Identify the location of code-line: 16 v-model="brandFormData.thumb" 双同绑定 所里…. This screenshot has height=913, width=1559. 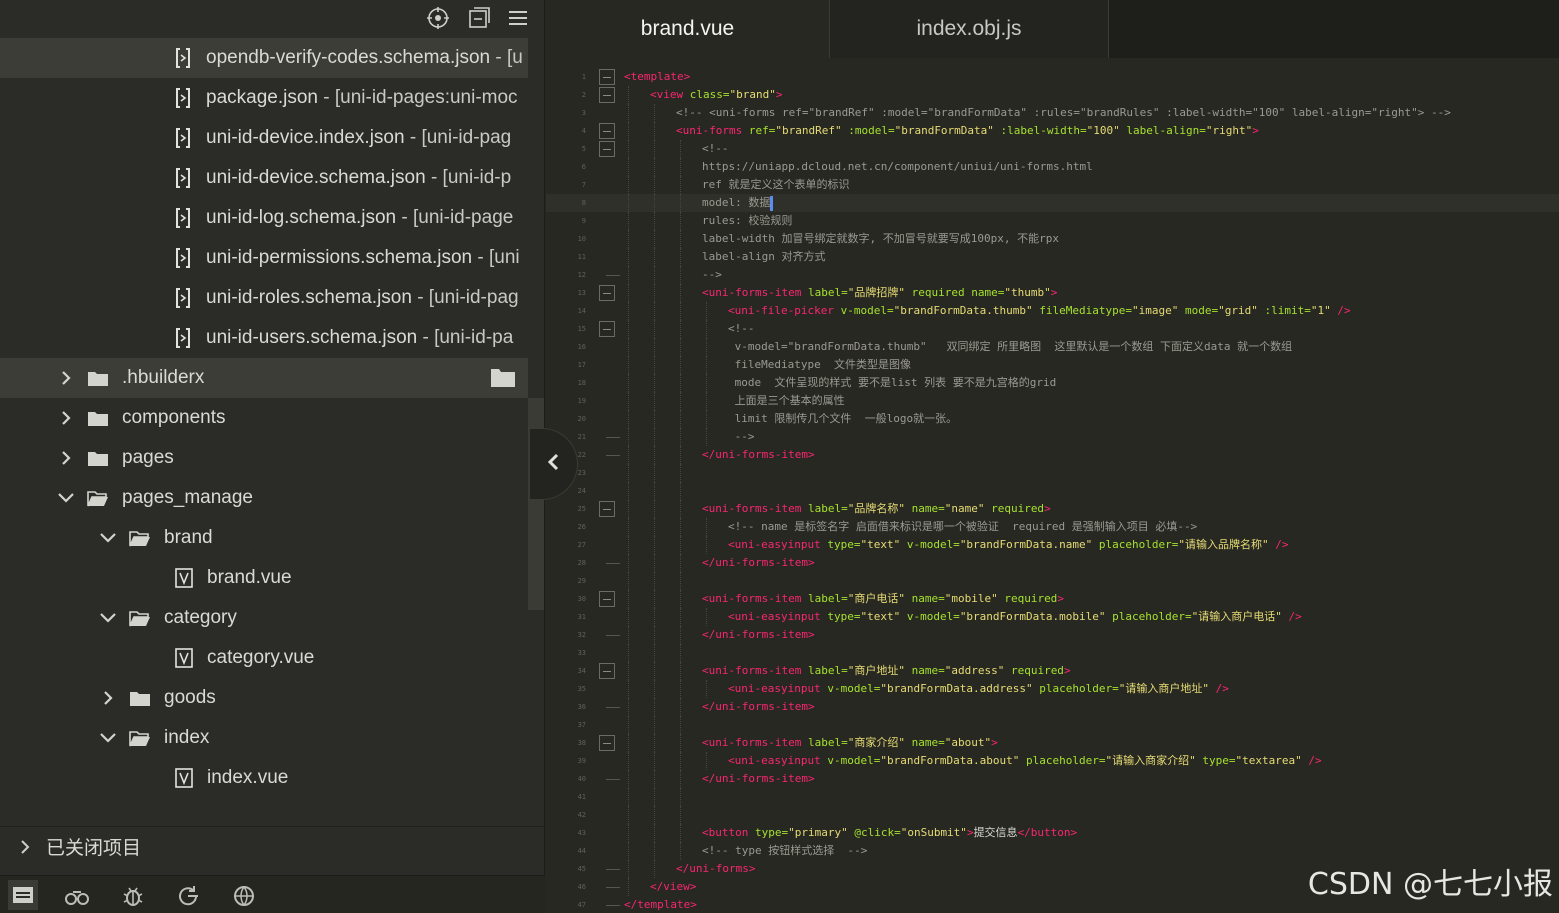
(1052, 347).